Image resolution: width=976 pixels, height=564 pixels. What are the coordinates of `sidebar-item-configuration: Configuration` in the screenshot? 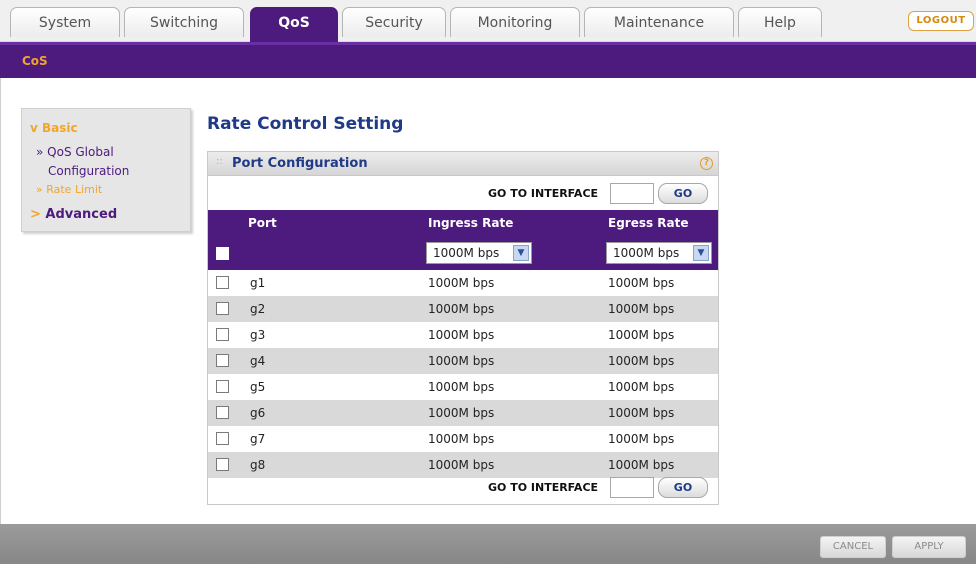 It's located at (88, 171).